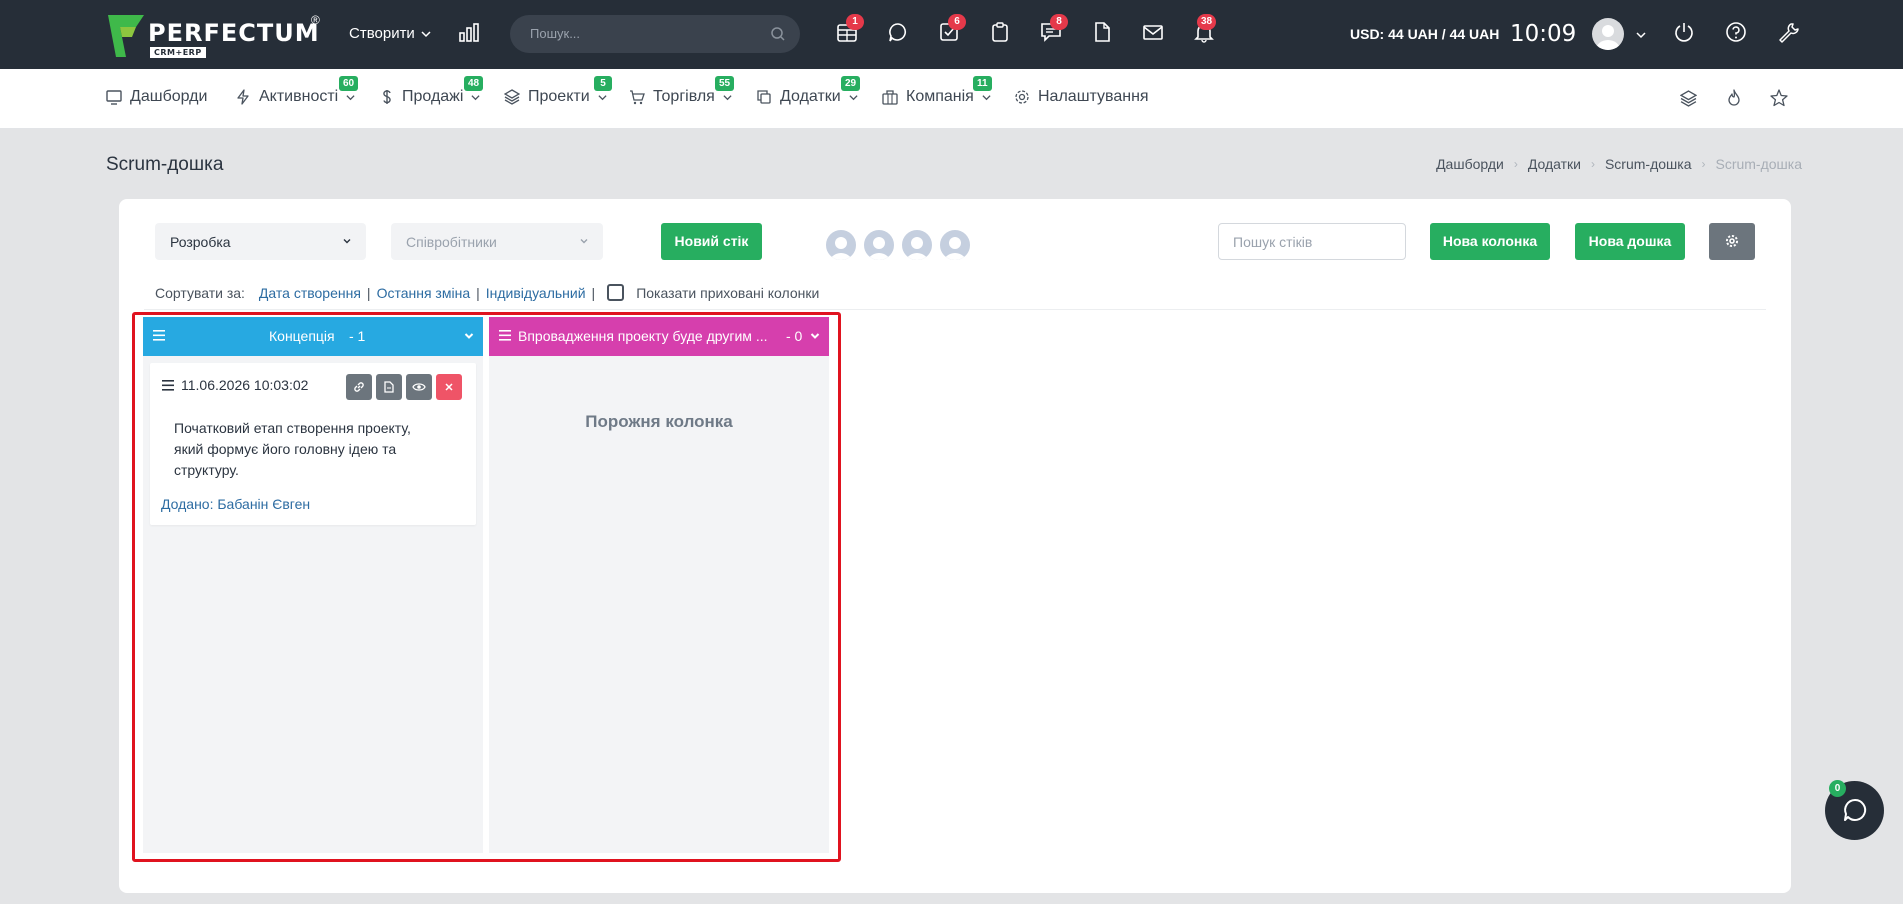 This screenshot has height=904, width=1903. I want to click on chat-bubble-icon, so click(900, 34).